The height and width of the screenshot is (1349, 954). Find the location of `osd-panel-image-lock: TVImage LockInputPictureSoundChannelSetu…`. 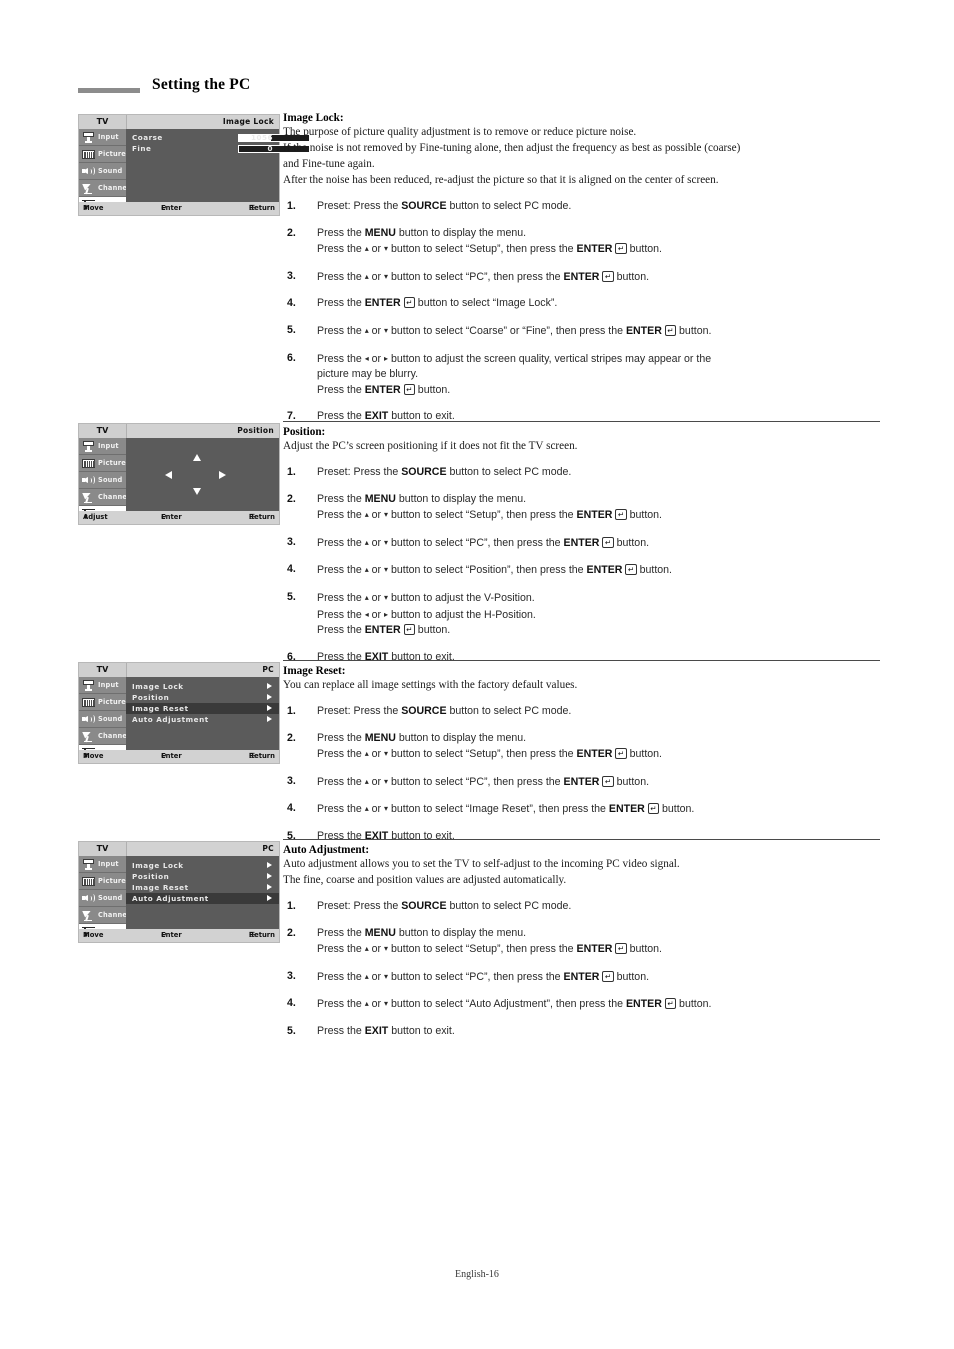

osd-panel-image-lock: TVImage LockInputPictureSoundChannelSetu… is located at coordinates (194, 165).